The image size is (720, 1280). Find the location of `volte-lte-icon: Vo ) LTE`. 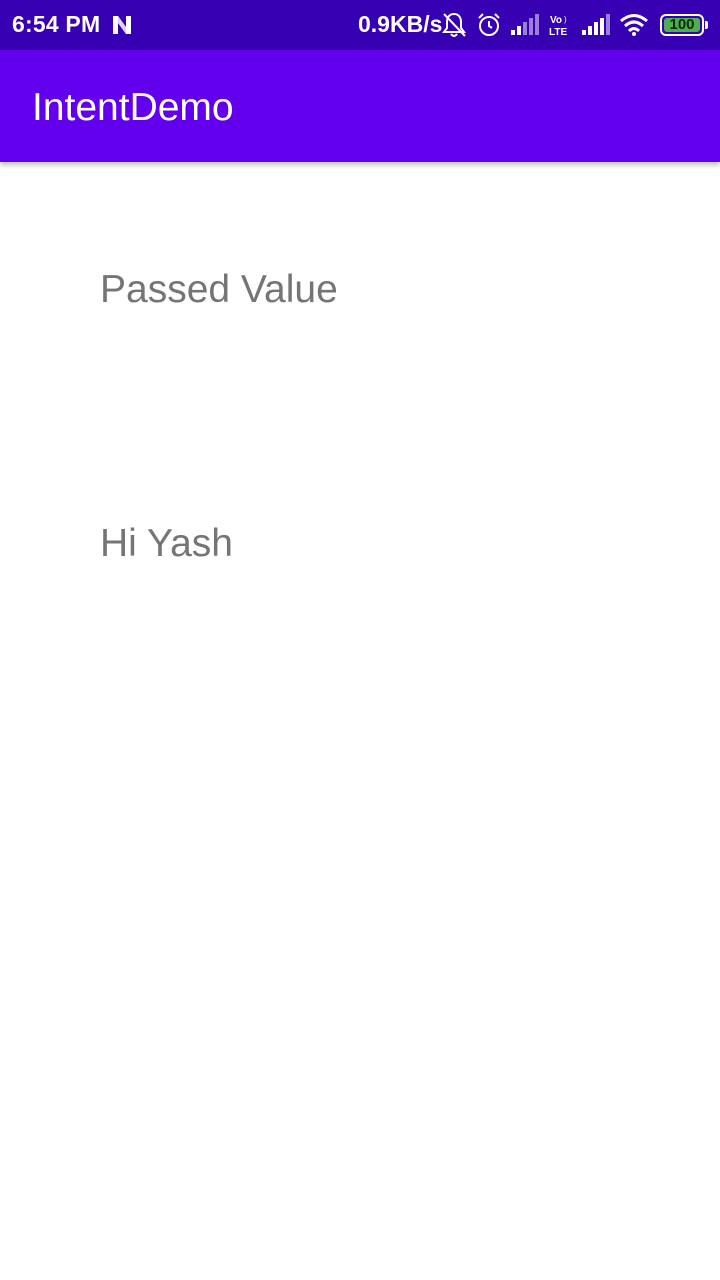

volte-lte-icon: Vo ) LTE is located at coordinates (558, 26).